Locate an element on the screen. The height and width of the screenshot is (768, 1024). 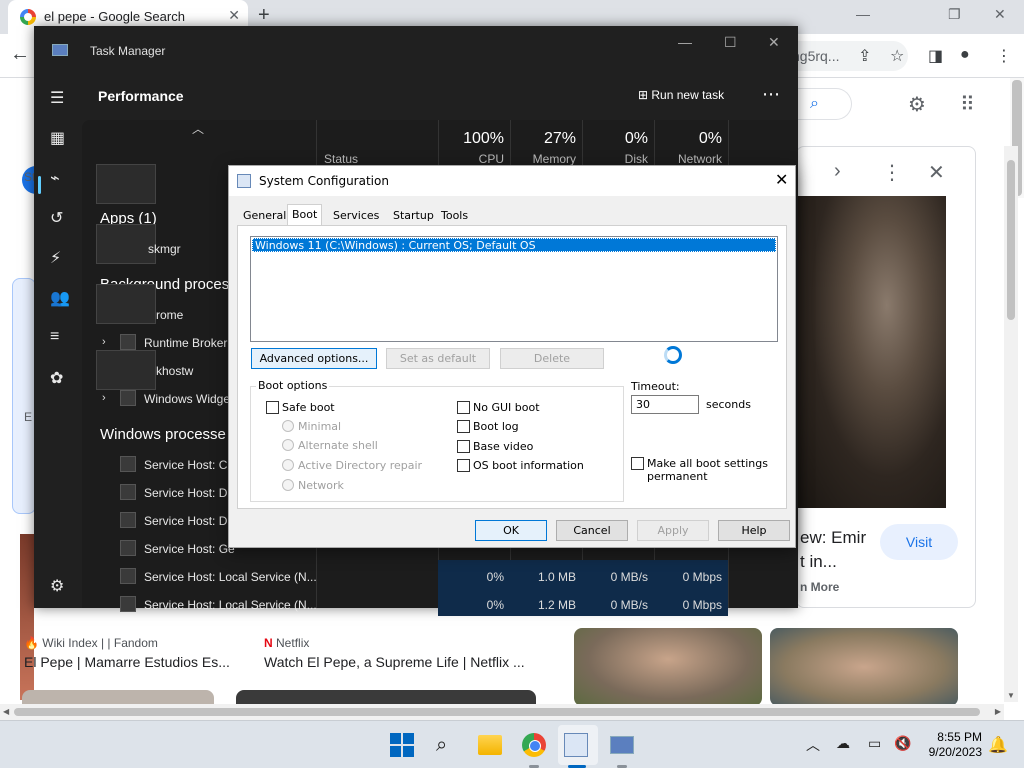
set-as-default-button: Set as default is located at coordinates (438, 358).